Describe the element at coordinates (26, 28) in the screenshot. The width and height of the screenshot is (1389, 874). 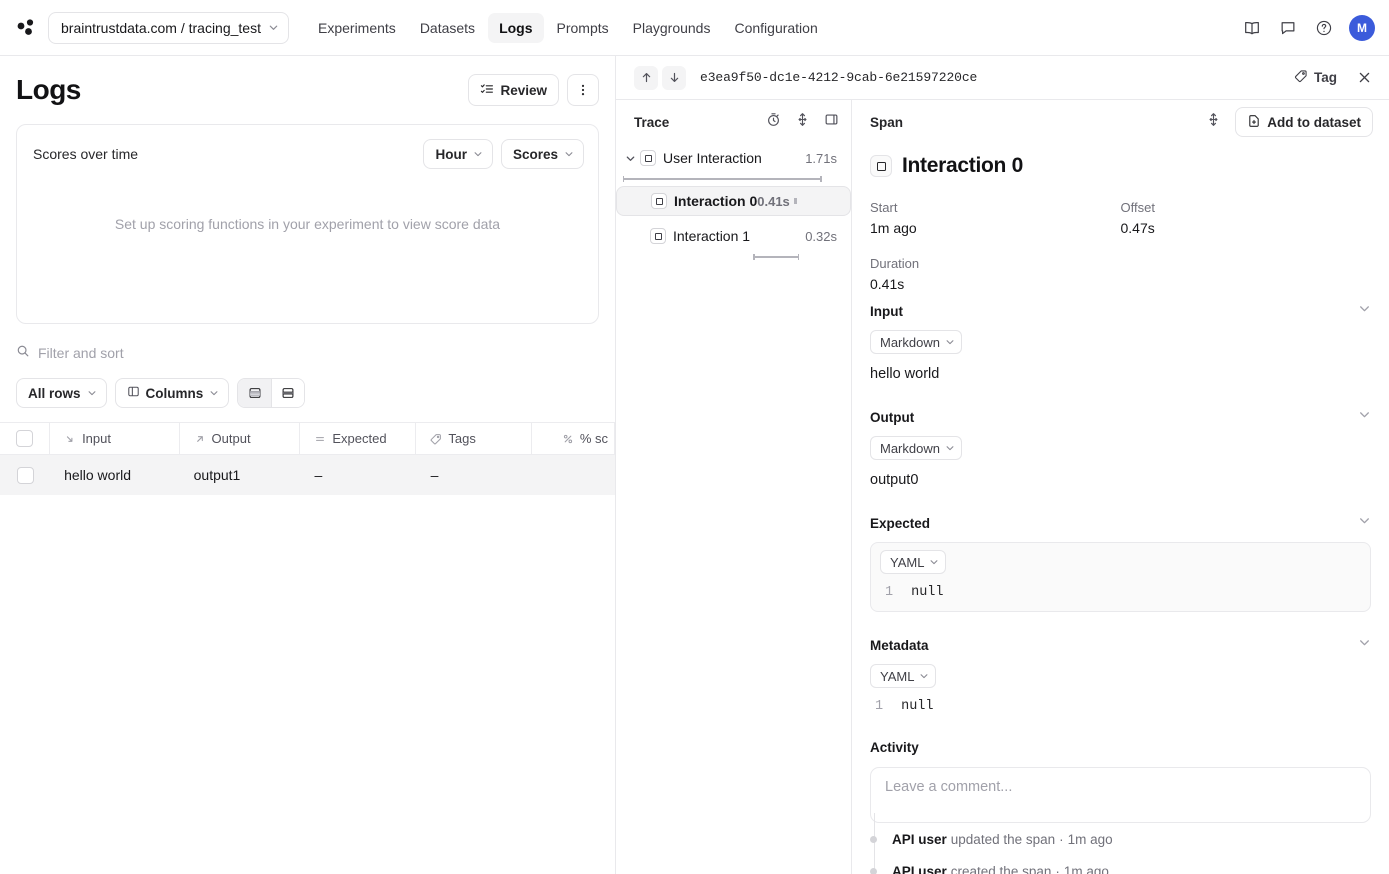
I see `braintrust-dots-logo` at that location.